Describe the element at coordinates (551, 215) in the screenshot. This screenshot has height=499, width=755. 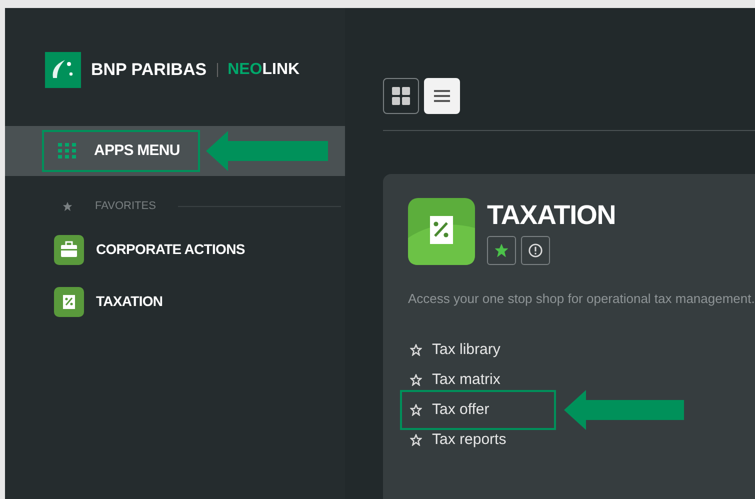
I see `app-title: TAXATION` at that location.